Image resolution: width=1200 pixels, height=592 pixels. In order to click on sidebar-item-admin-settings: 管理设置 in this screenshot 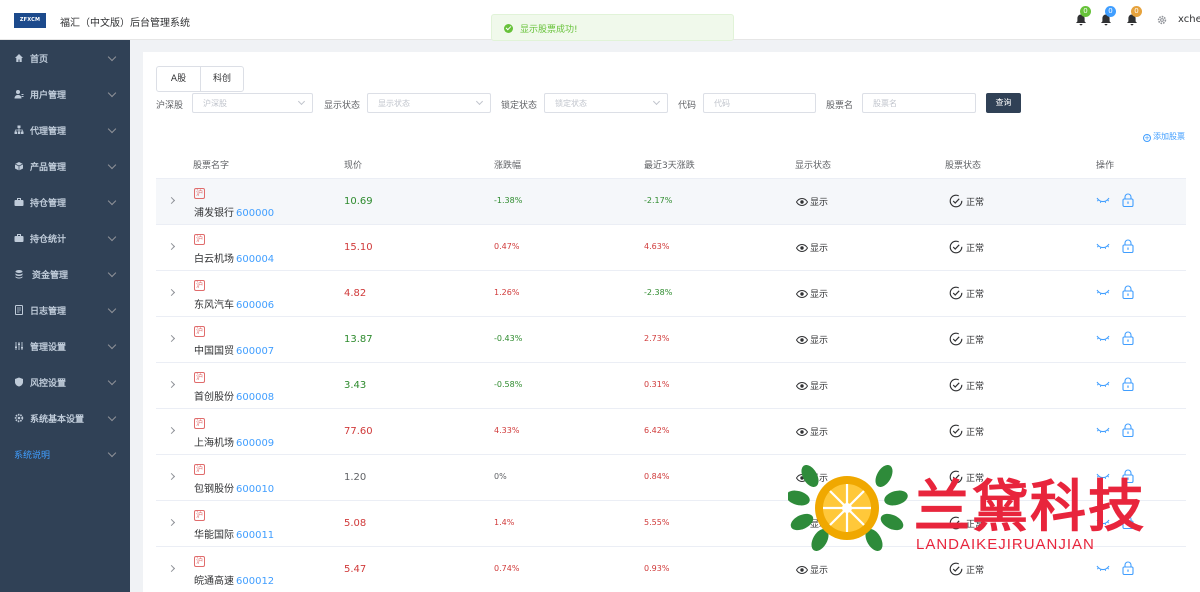, I will do `click(65, 346)`.